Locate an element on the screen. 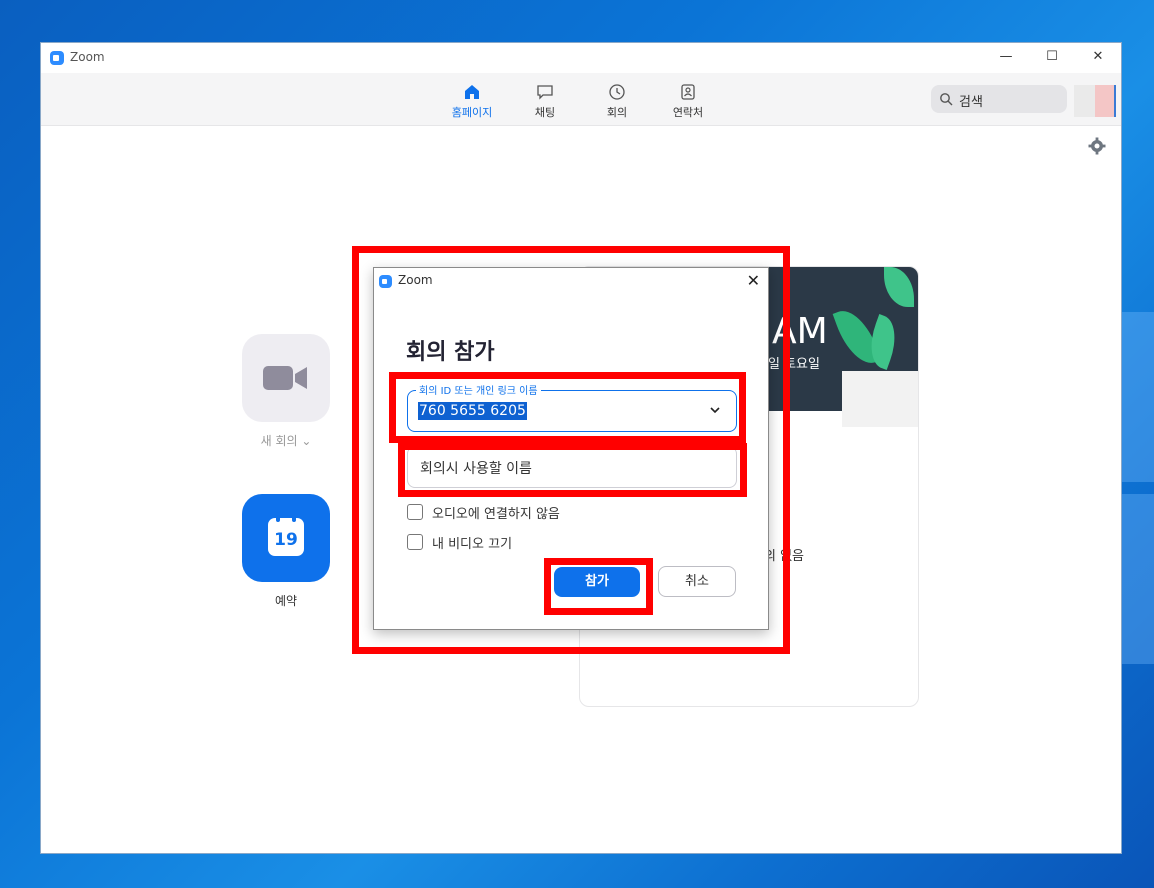  maximize-button: ☐ is located at coordinates (1052, 58).